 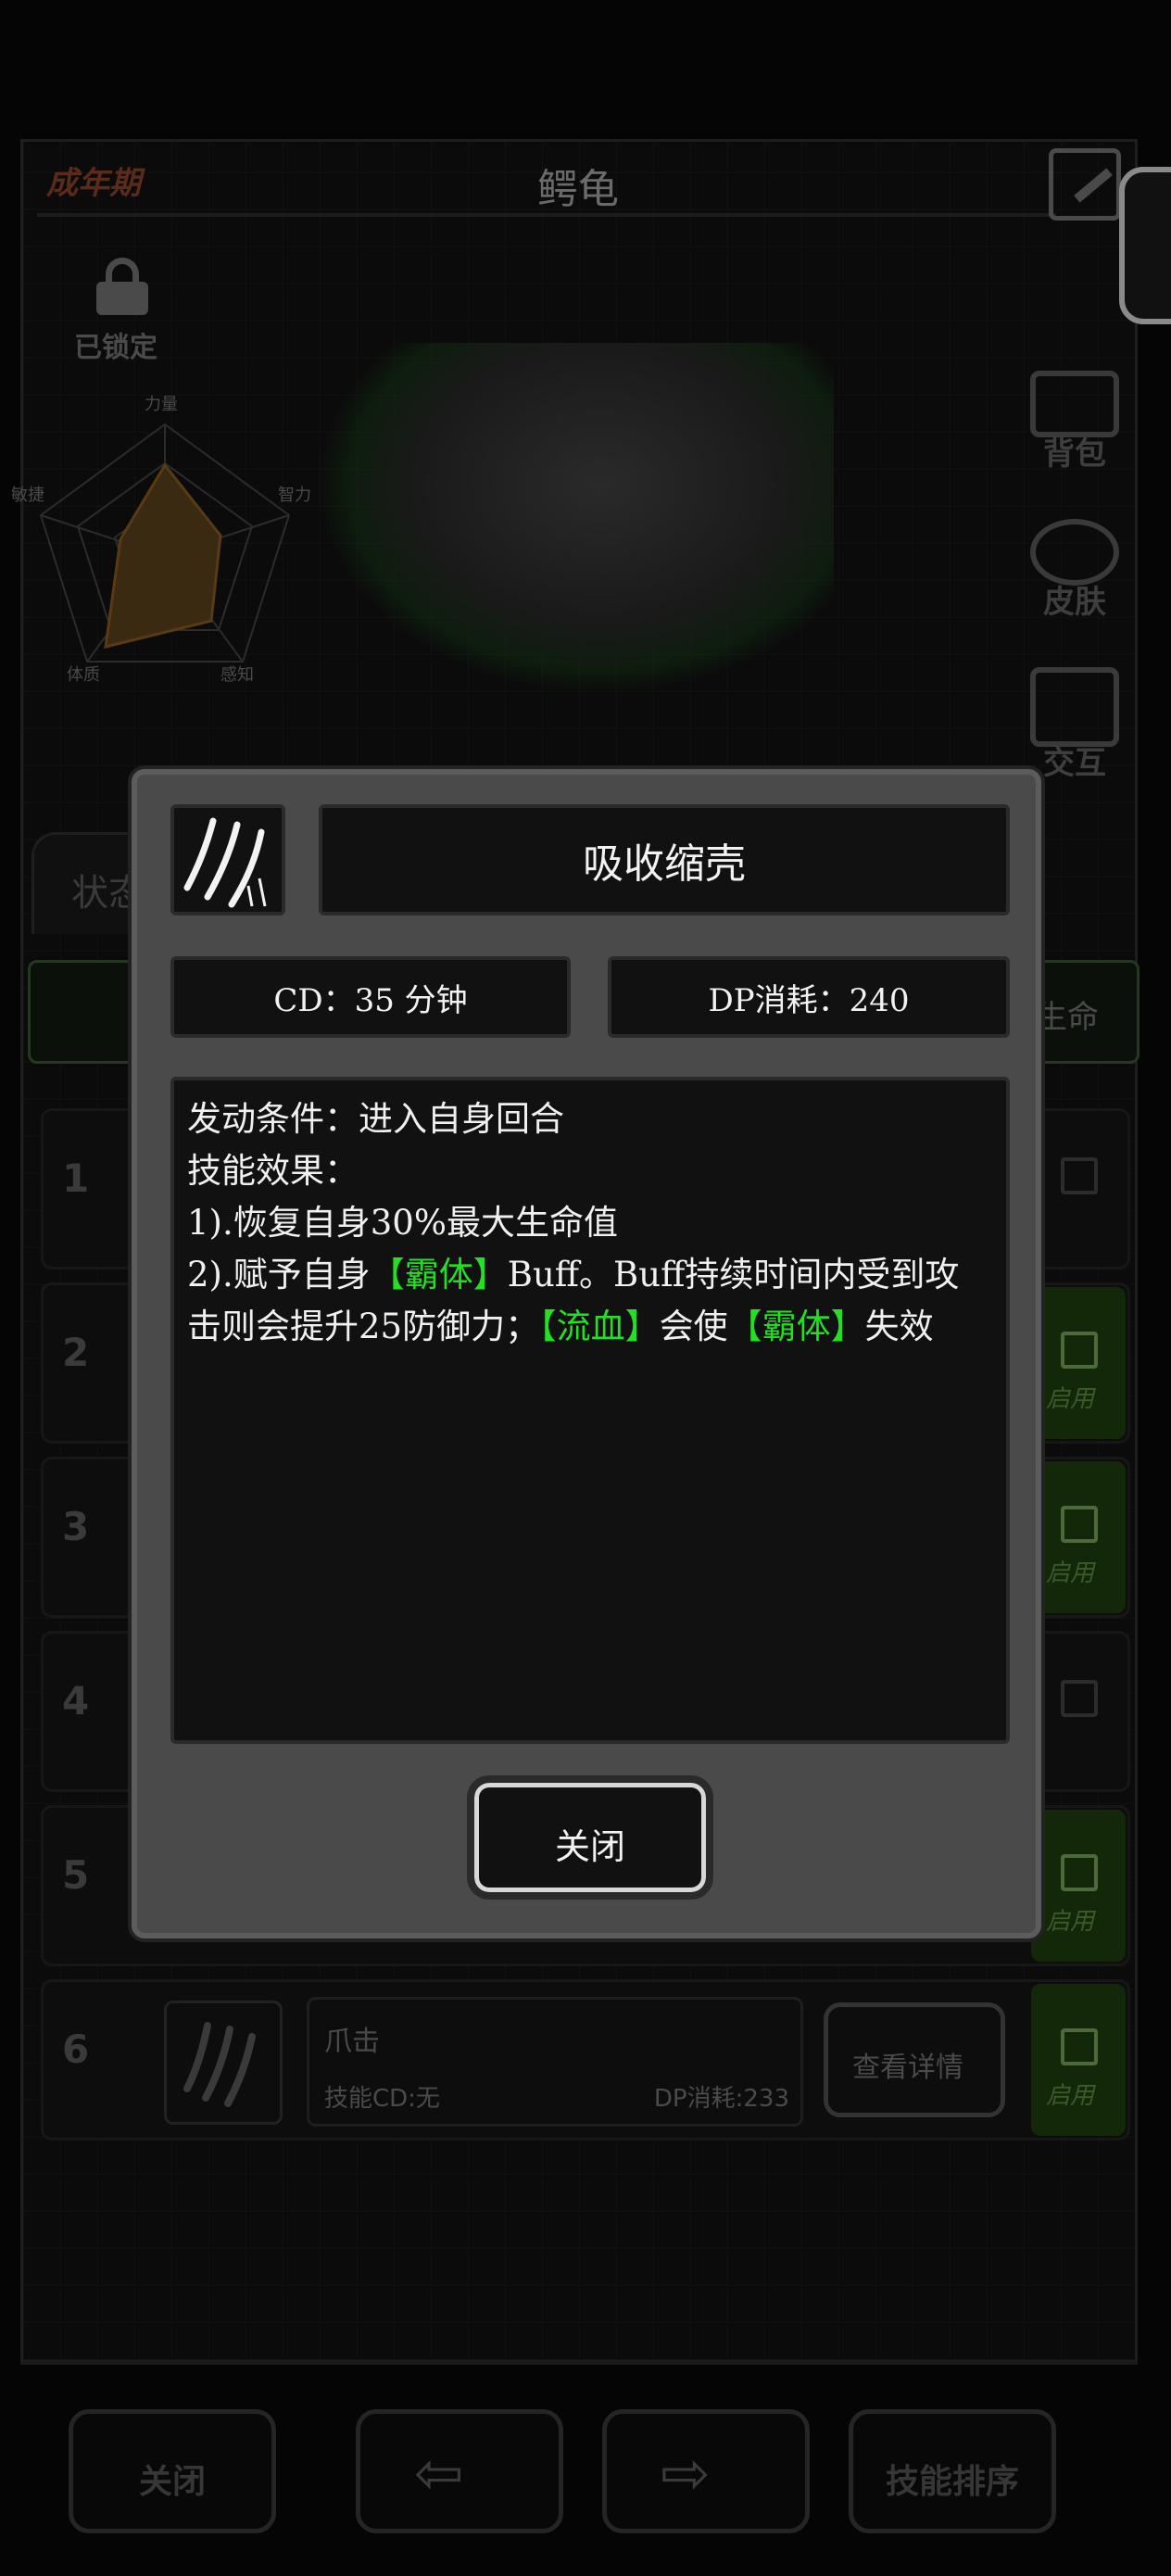 What do you see at coordinates (122, 287) in the screenshot?
I see `lock-icon` at bounding box center [122, 287].